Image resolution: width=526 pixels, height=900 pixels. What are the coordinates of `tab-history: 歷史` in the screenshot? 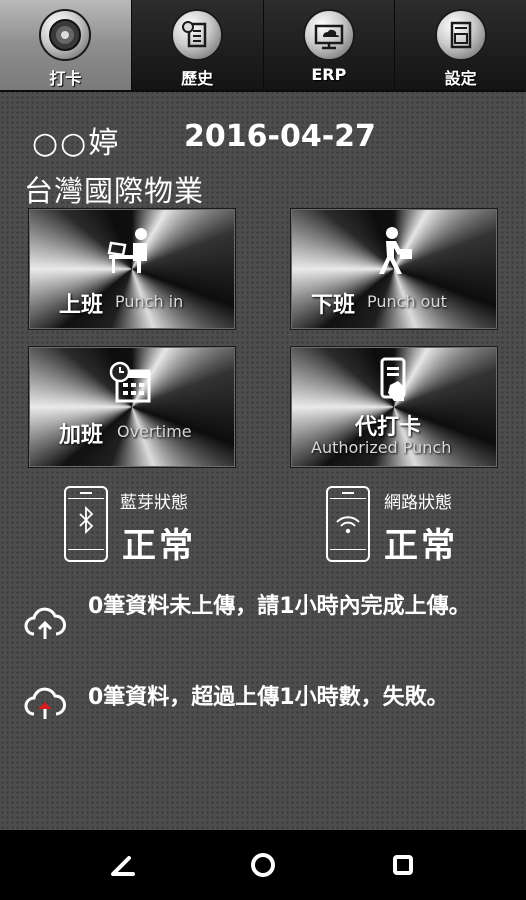 It's located at (197, 45).